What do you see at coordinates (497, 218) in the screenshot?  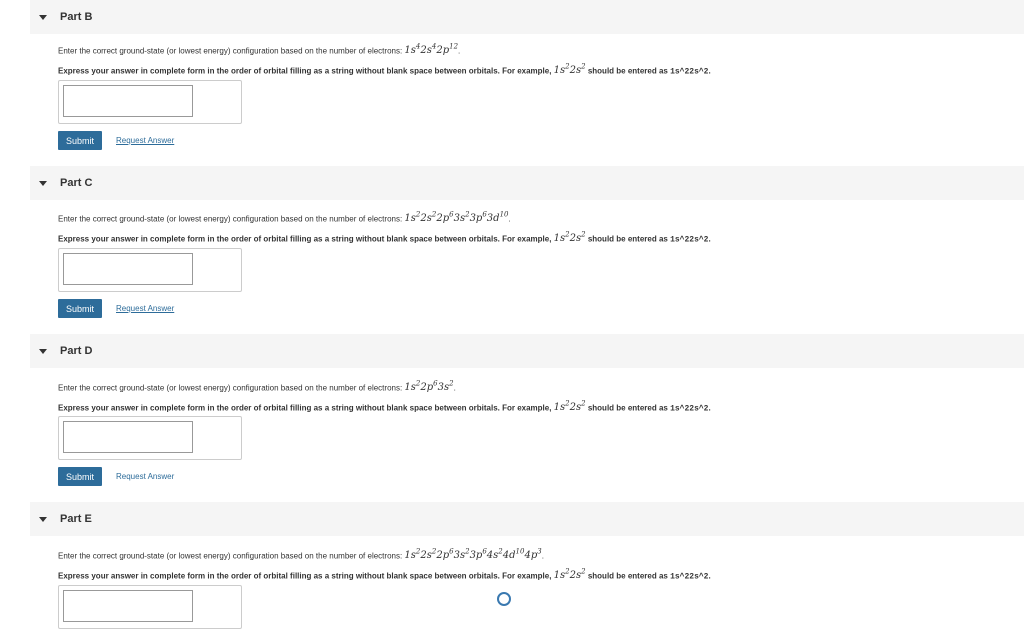 I see `orbital-term: 3d10` at bounding box center [497, 218].